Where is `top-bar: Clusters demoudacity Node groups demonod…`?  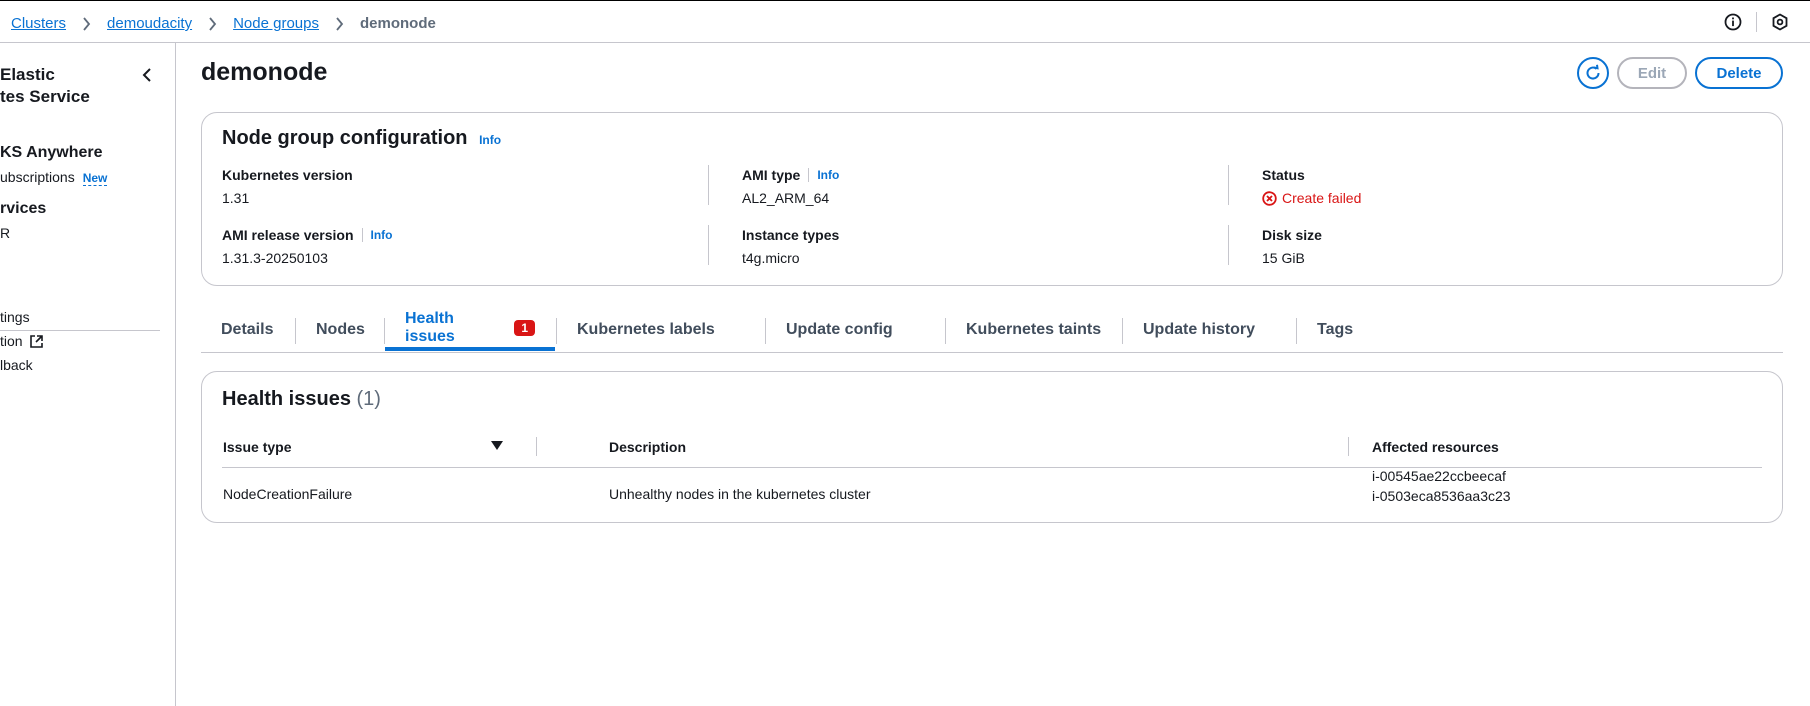
top-bar: Clusters demoudacity Node groups demonod… is located at coordinates (905, 21).